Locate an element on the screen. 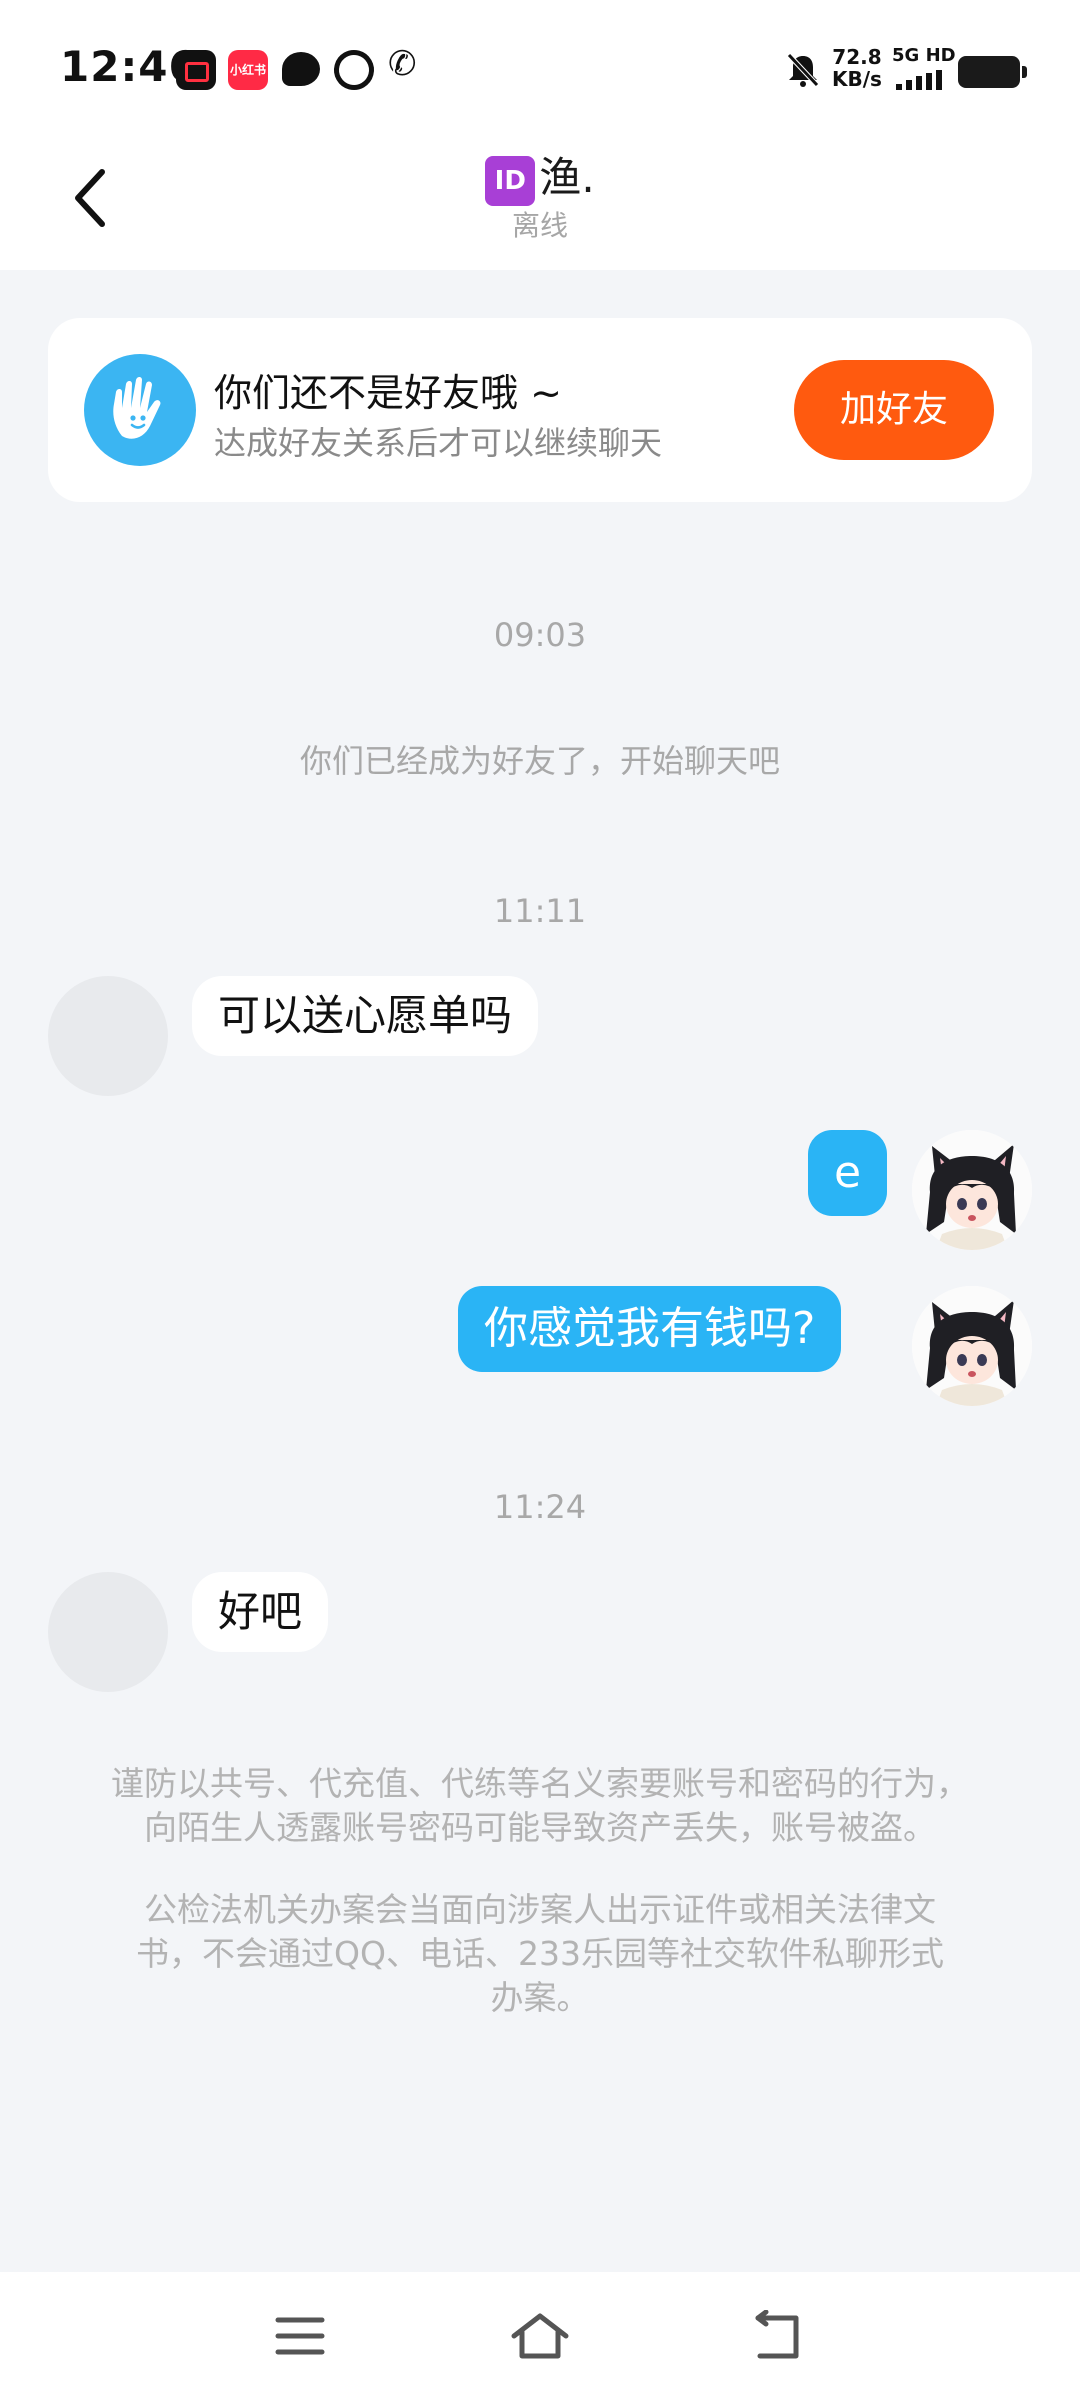 The width and height of the screenshot is (1080, 2400). missed-call-icon: ✆ is located at coordinates (402, 64).